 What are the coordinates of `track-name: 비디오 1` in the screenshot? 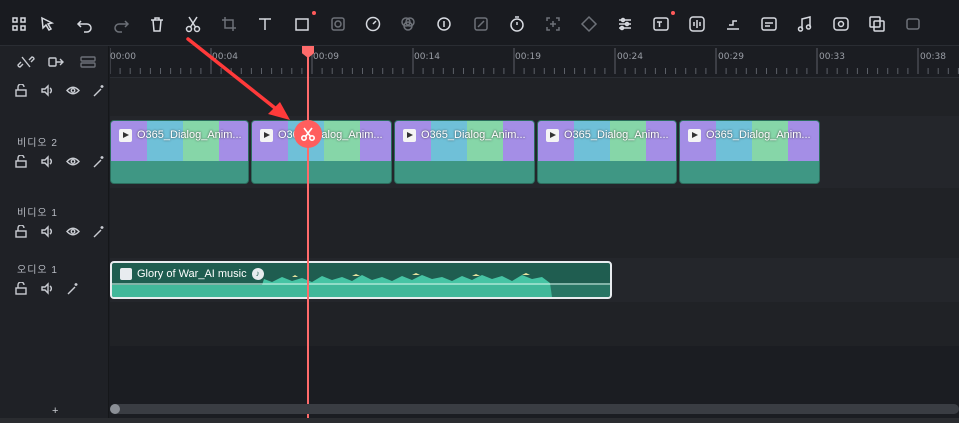 It's located at (37, 213).